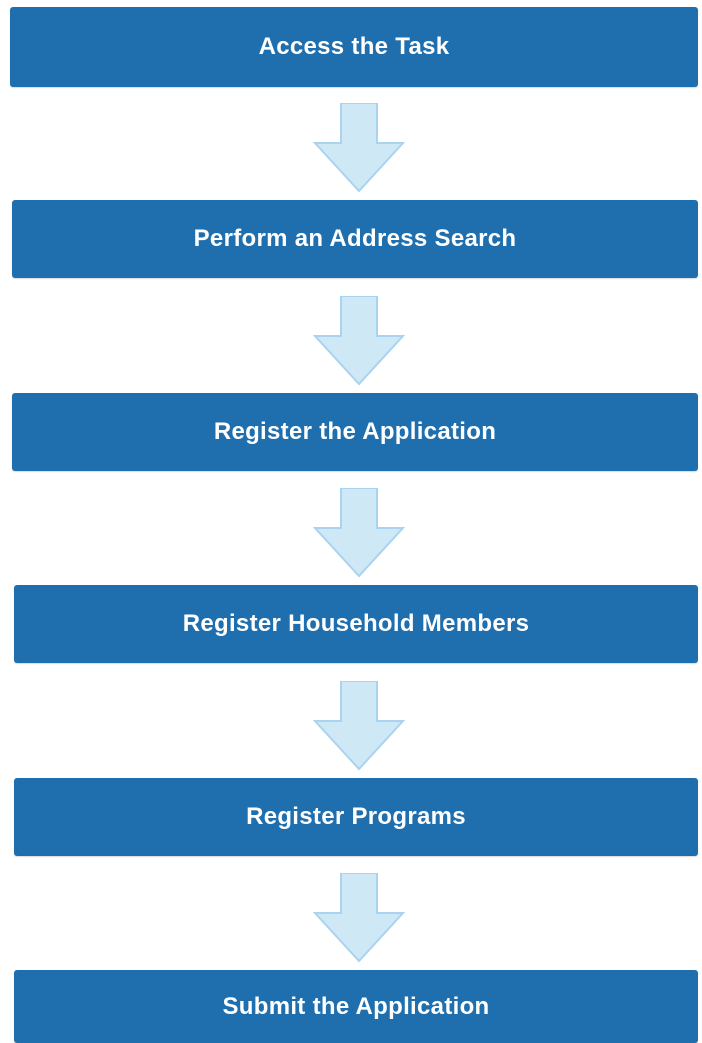 This screenshot has width=702, height=1043. I want to click on step-register-application: Register the Application, so click(355, 432).